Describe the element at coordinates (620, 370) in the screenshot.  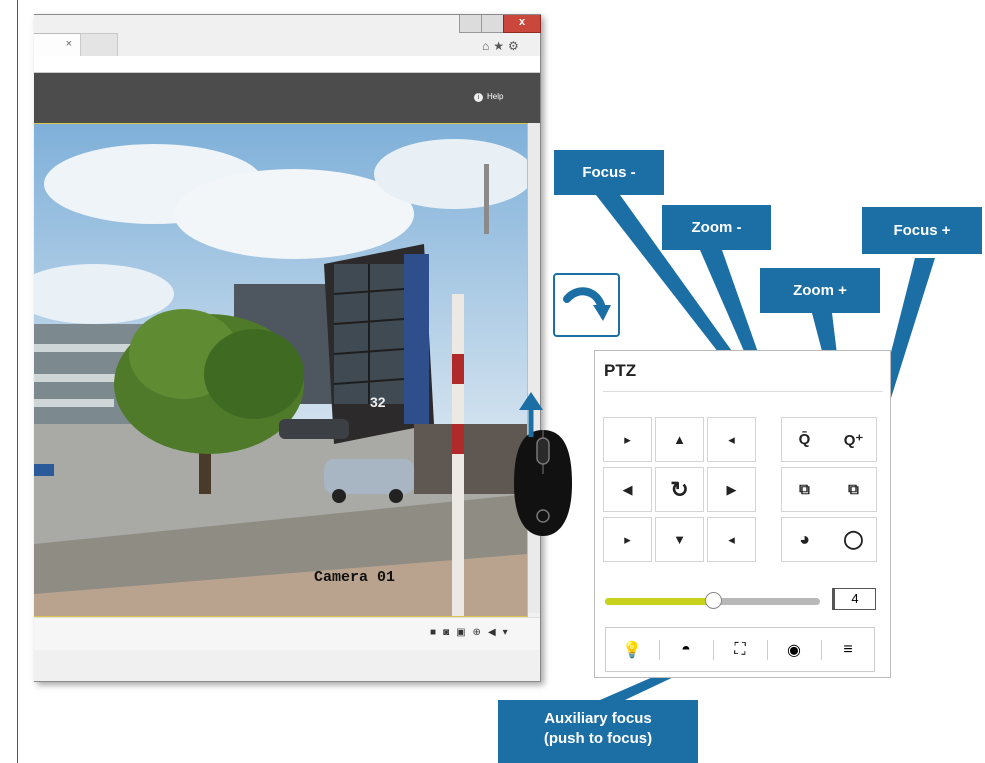
I see `ptz-title: PTZ` at that location.